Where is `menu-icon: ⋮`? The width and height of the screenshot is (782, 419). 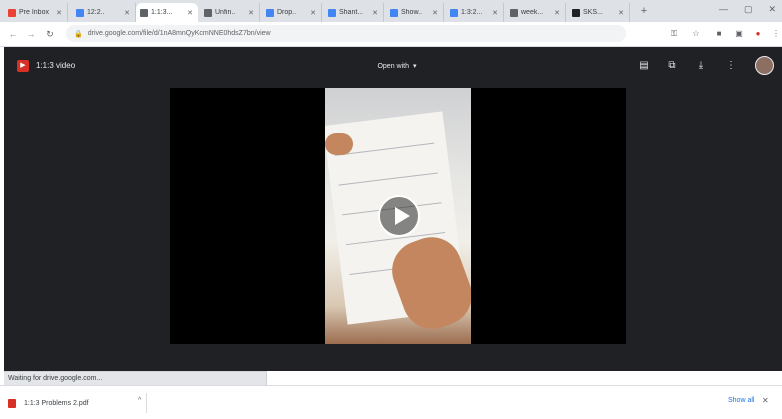 menu-icon: ⋮ is located at coordinates (776, 34).